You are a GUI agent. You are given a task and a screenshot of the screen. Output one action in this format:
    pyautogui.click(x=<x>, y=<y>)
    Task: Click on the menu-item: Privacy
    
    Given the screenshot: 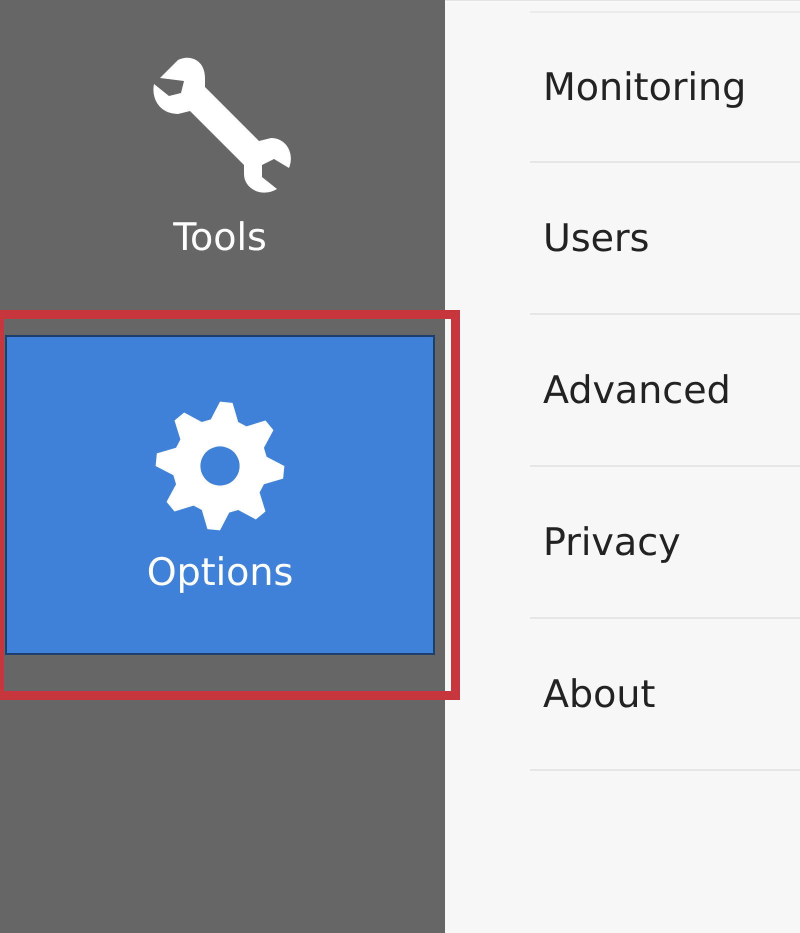 What is the action you would take?
    pyautogui.click(x=605, y=542)
    